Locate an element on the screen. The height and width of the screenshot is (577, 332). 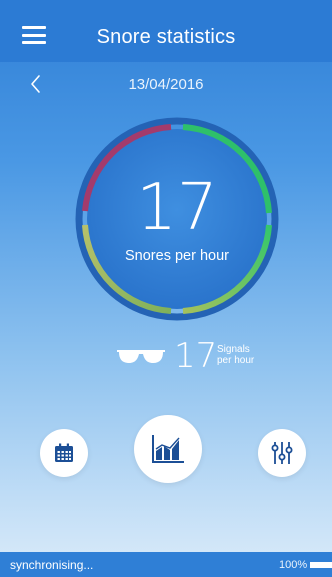
bar-chart-icon is located at coordinates (168, 449).